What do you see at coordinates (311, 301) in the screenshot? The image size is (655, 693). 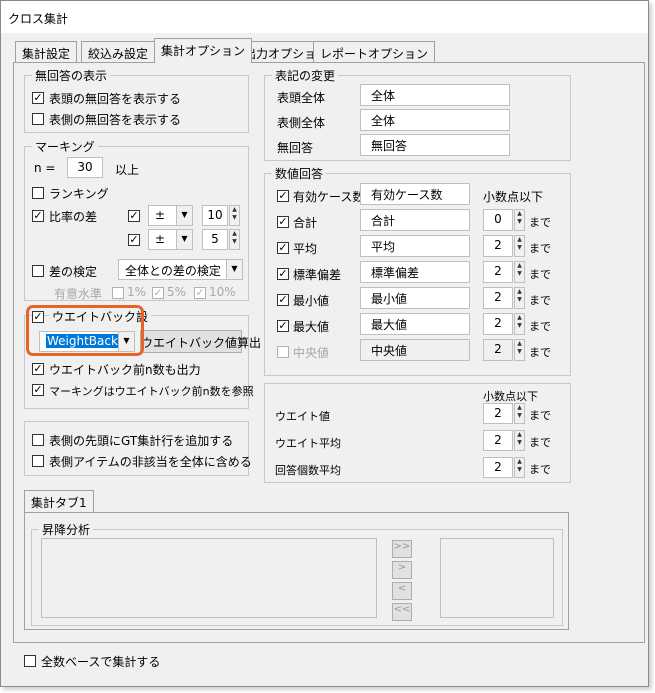 I see `numeric-min-label: 最小値` at bounding box center [311, 301].